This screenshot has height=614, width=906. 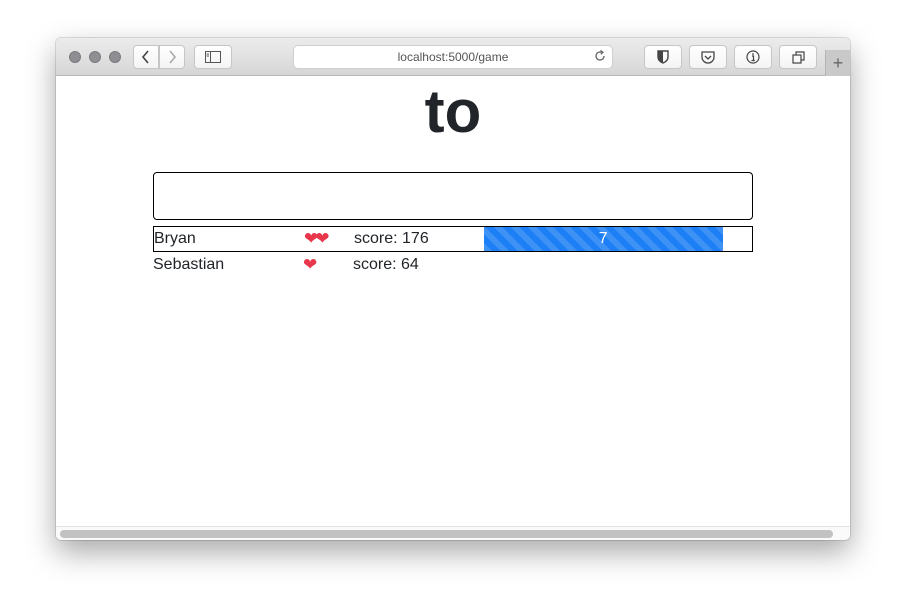 I want to click on answer-input, so click(x=453, y=196).